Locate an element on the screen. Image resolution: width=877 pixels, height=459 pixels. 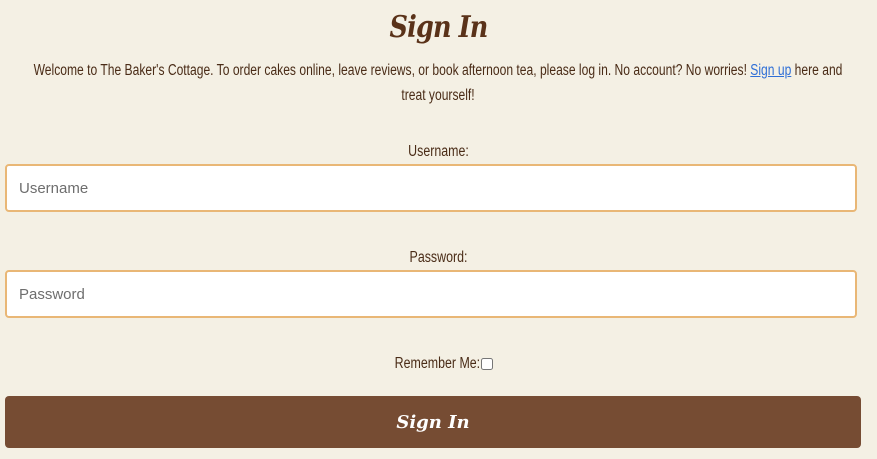
remember-me-label: Remember Me: is located at coordinates (437, 363).